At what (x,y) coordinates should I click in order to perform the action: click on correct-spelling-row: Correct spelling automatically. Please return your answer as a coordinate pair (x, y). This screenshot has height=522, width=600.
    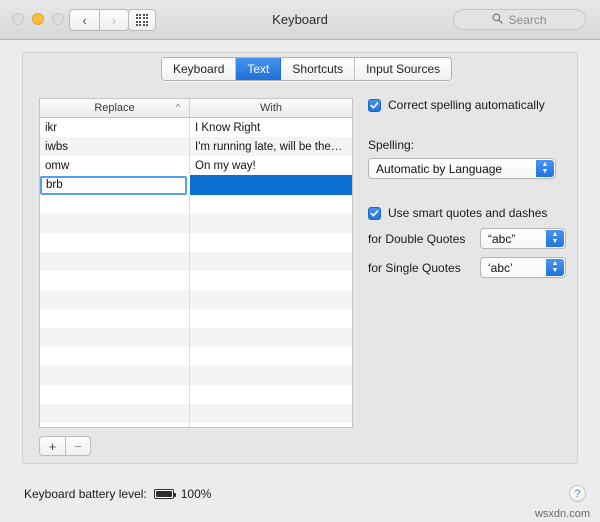
    Looking at the image, I should click on (468, 105).